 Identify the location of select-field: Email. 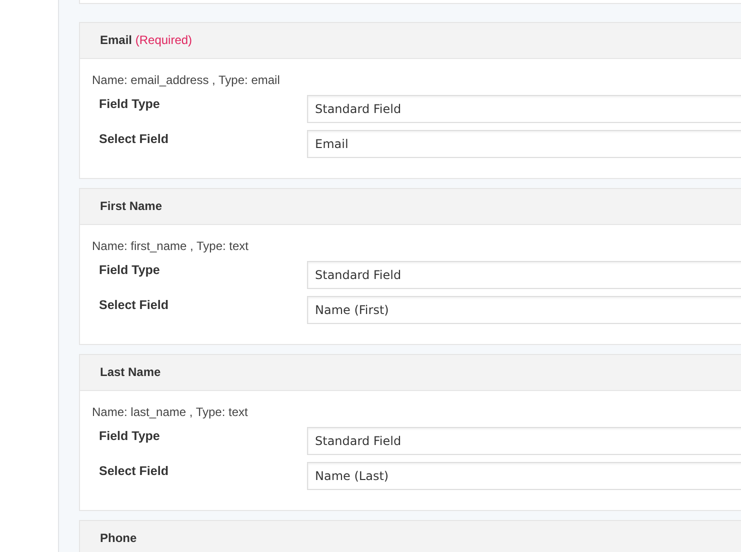
(524, 144).